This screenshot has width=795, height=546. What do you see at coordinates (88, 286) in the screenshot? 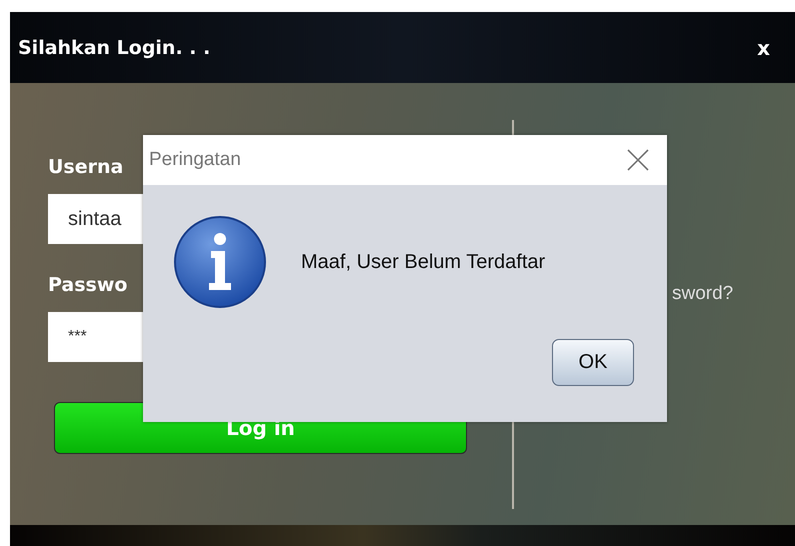
I see `password-label: Passwo` at bounding box center [88, 286].